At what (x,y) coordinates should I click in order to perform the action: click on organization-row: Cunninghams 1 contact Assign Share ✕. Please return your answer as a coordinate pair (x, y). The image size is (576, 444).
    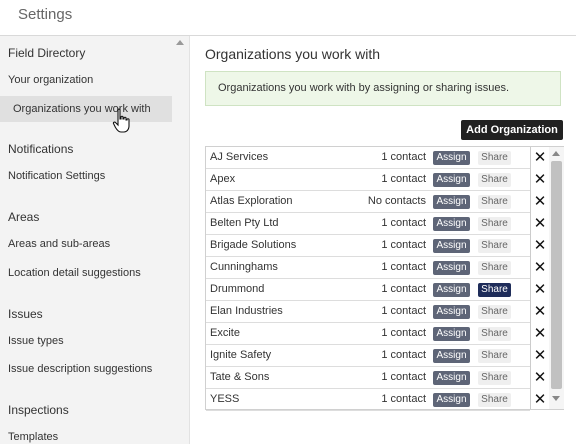
    Looking at the image, I should click on (376, 268).